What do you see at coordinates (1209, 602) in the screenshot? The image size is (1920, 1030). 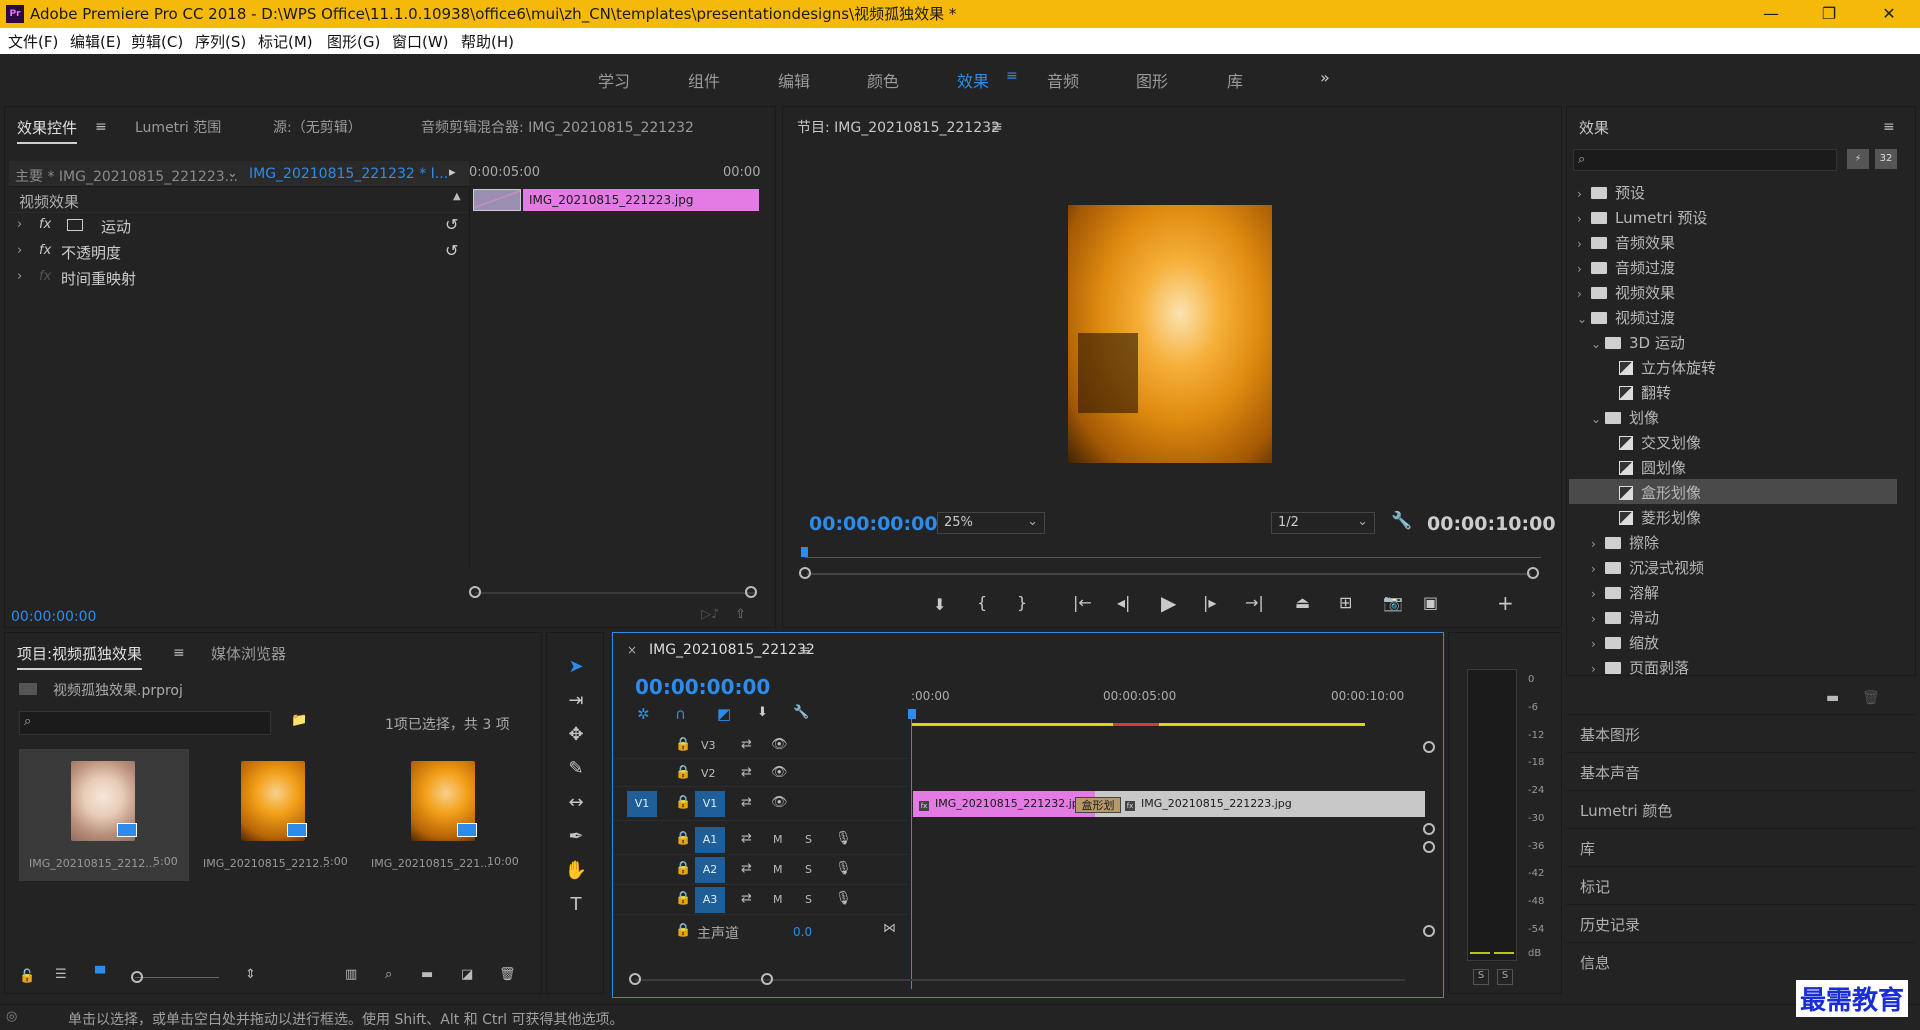 I see `step-forward-icon: |▸` at bounding box center [1209, 602].